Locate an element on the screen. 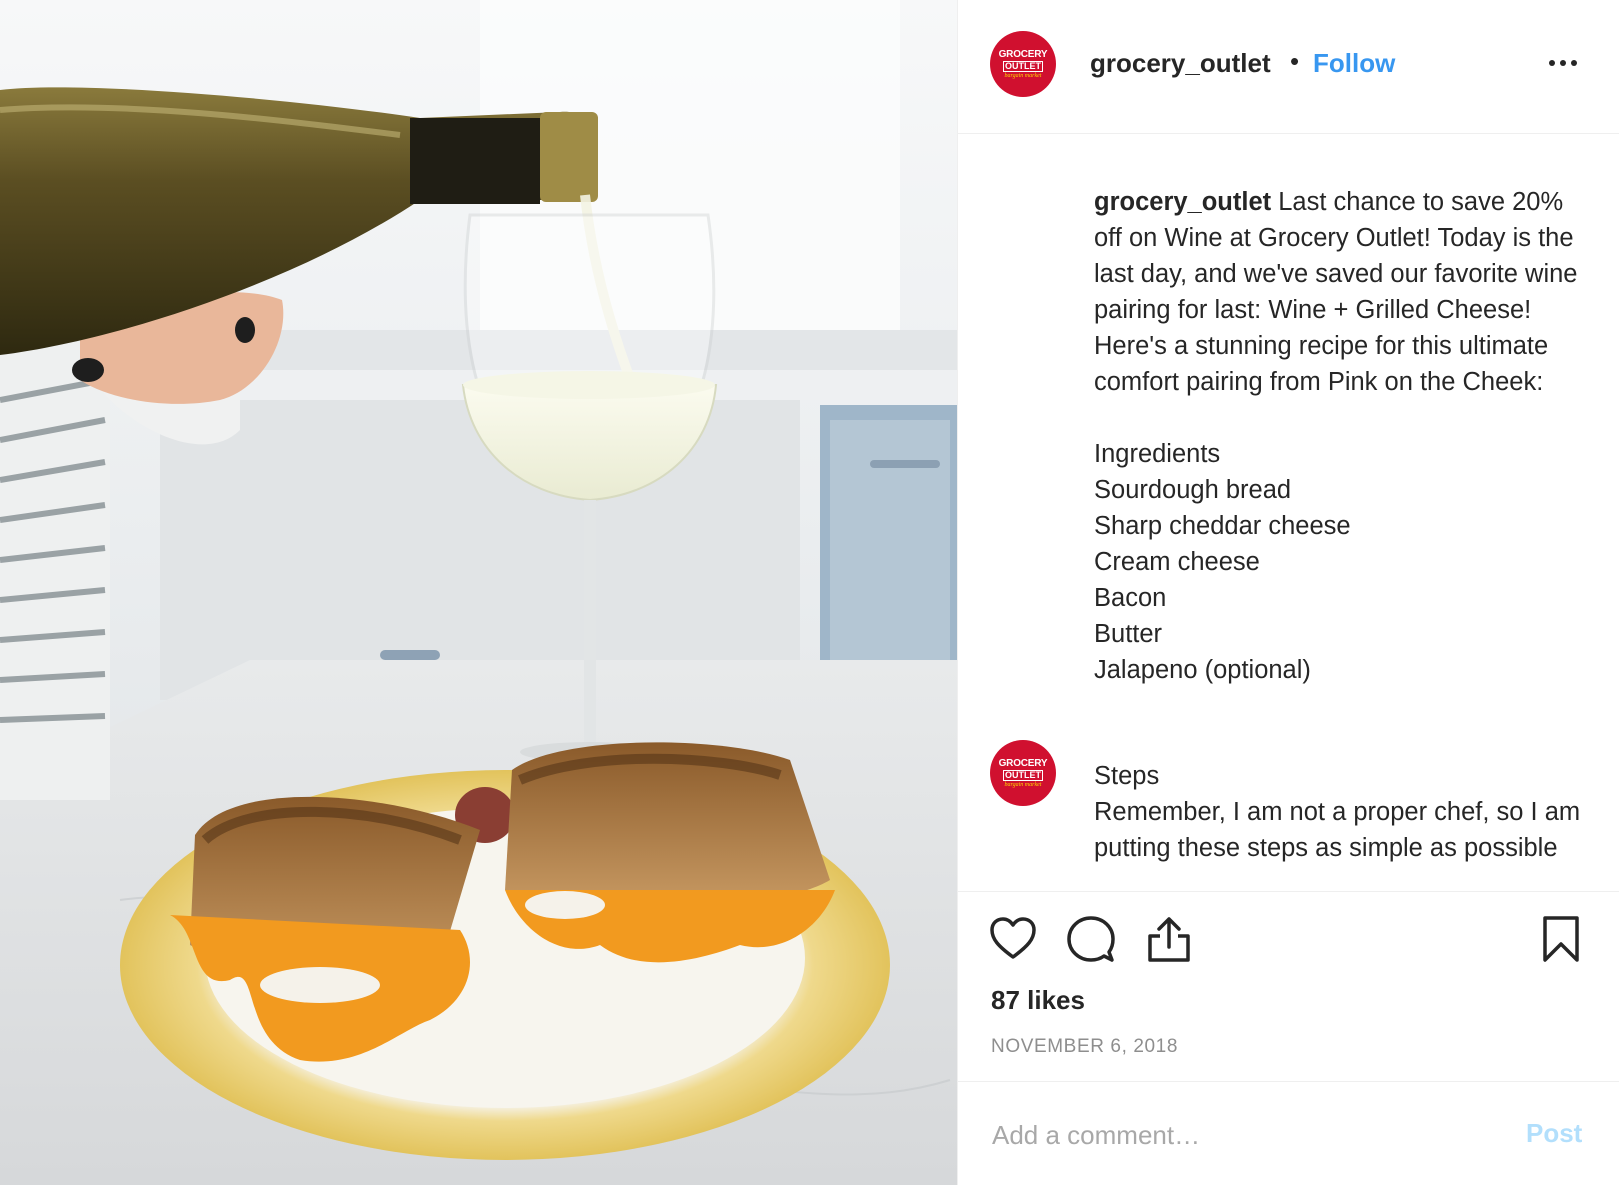  post-date: NOVEMBER 6, 2018 is located at coordinates (1084, 1047).